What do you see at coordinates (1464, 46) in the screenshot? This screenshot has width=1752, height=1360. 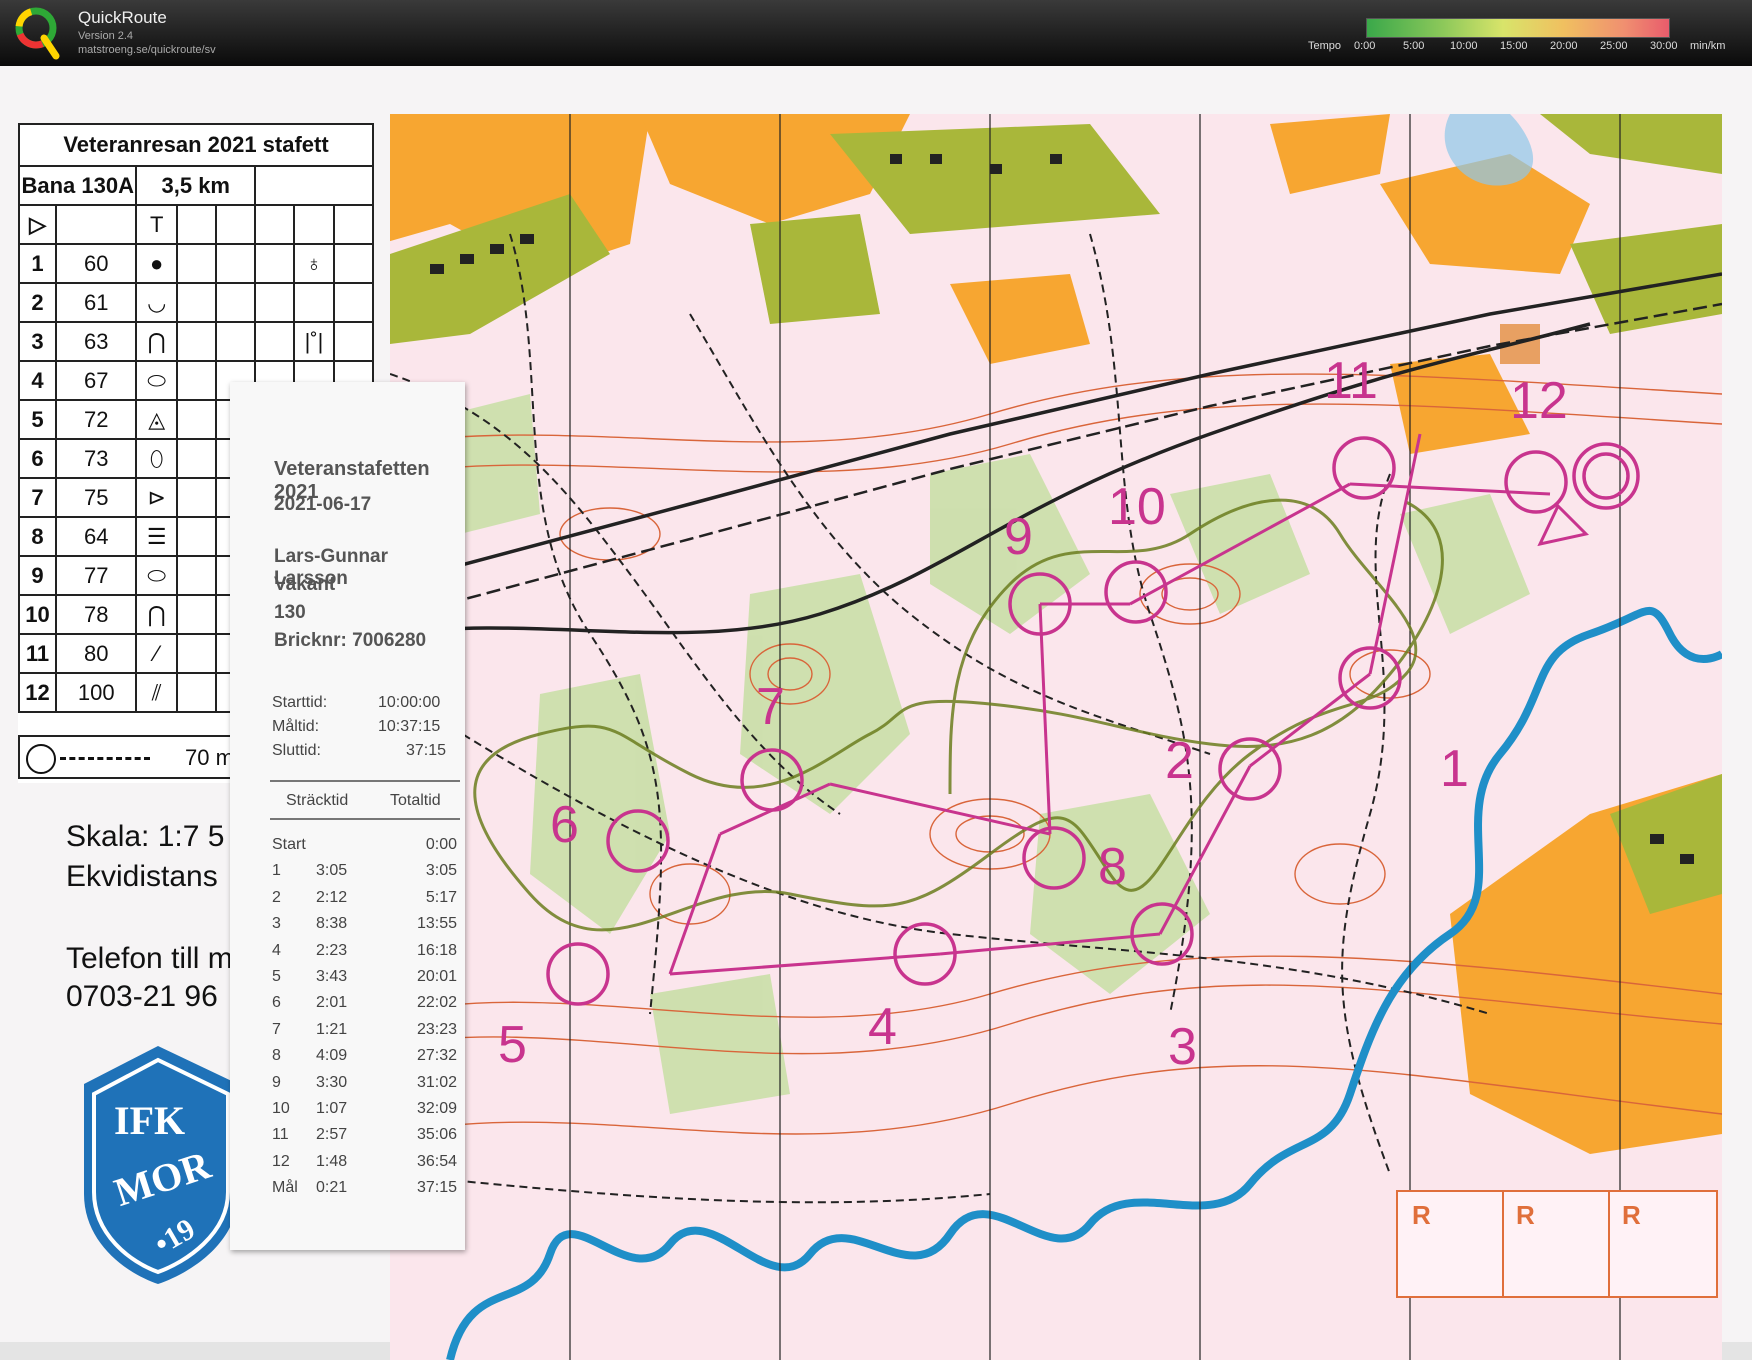 I see `tempo-tick: 10:00` at bounding box center [1464, 46].